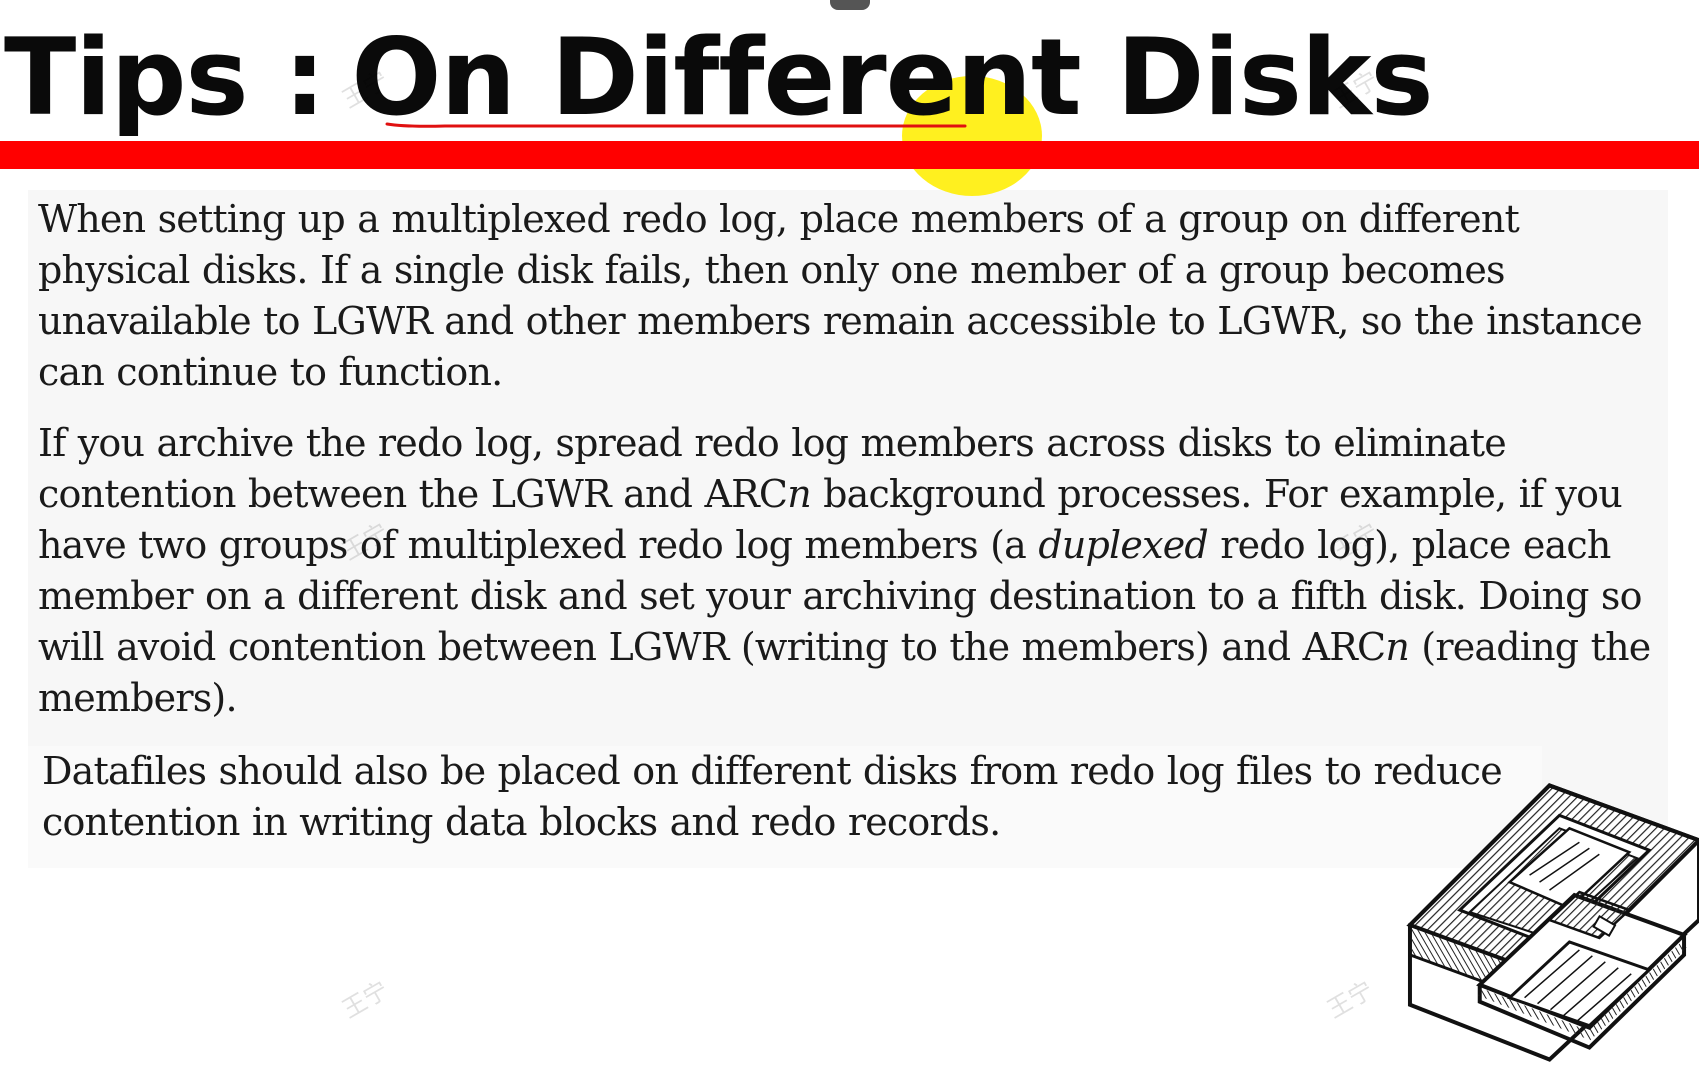 The image size is (1699, 1065). I want to click on window-notch, so click(850, 5).